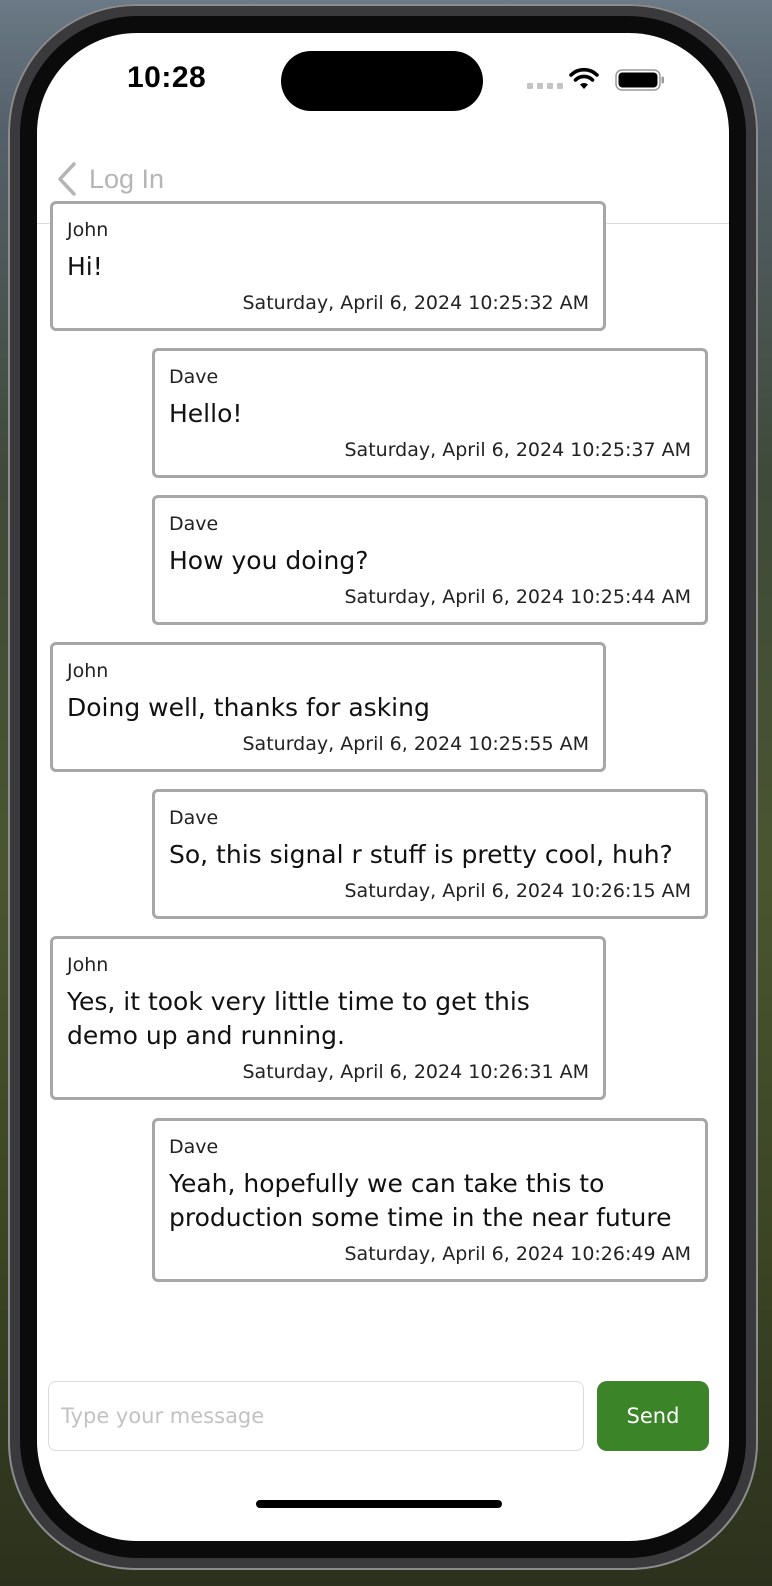  What do you see at coordinates (379, 1504) in the screenshot?
I see `home-indicator` at bounding box center [379, 1504].